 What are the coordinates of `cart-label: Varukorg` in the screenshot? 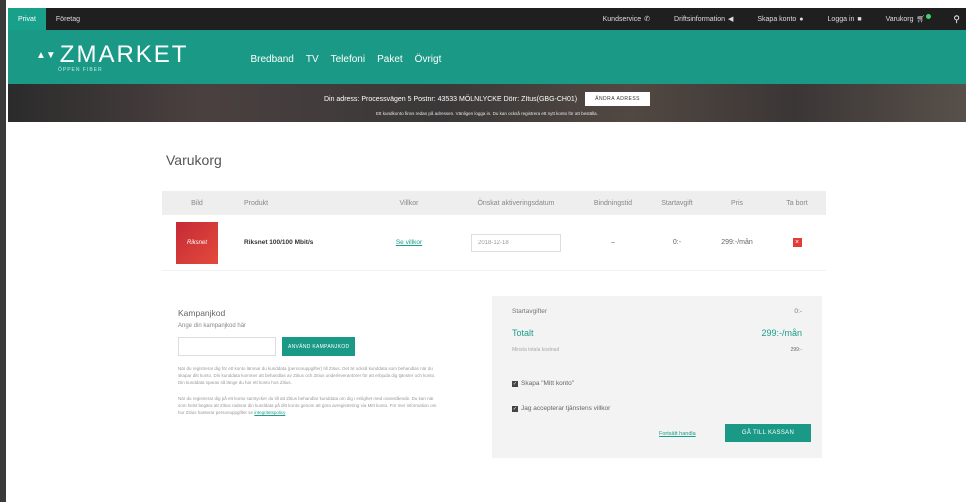 It's located at (899, 19).